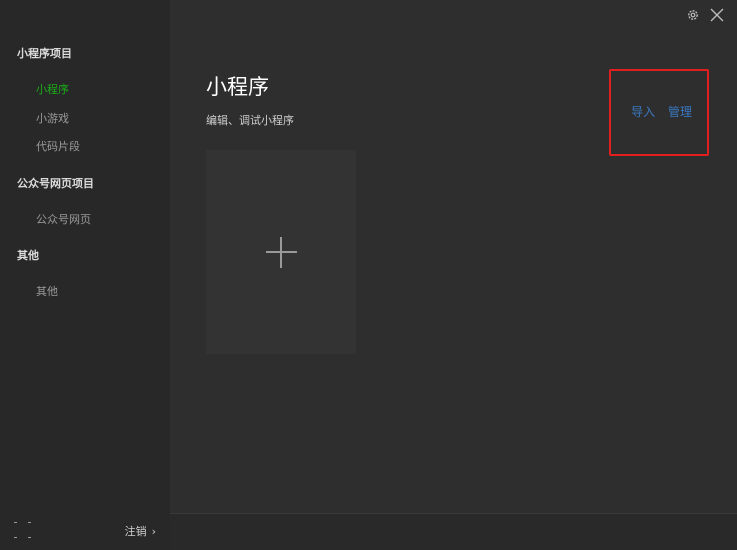 This screenshot has width=737, height=550. Describe the element at coordinates (453, 531) in the screenshot. I see `bottom-bar` at that location.